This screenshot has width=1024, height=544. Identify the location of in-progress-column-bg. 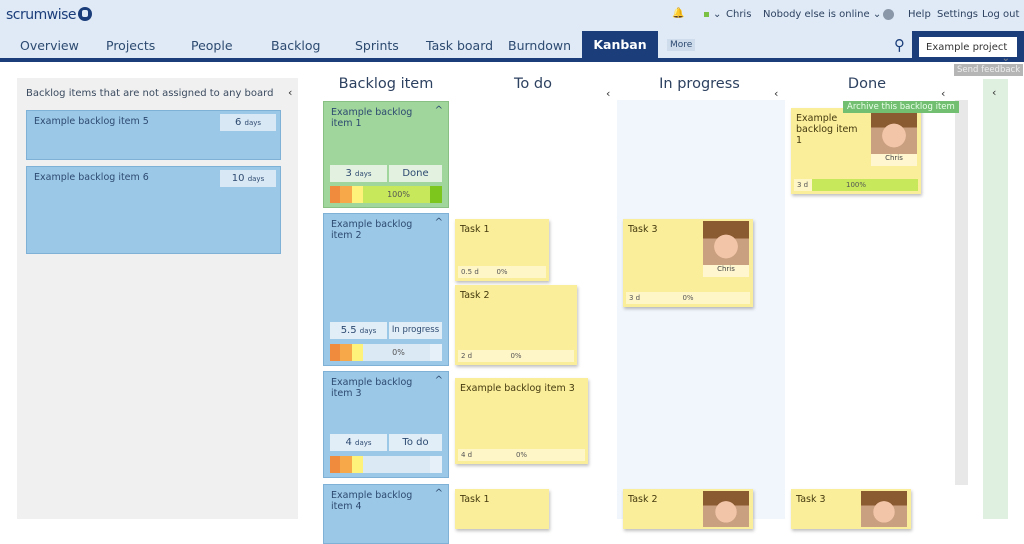
(701, 309).